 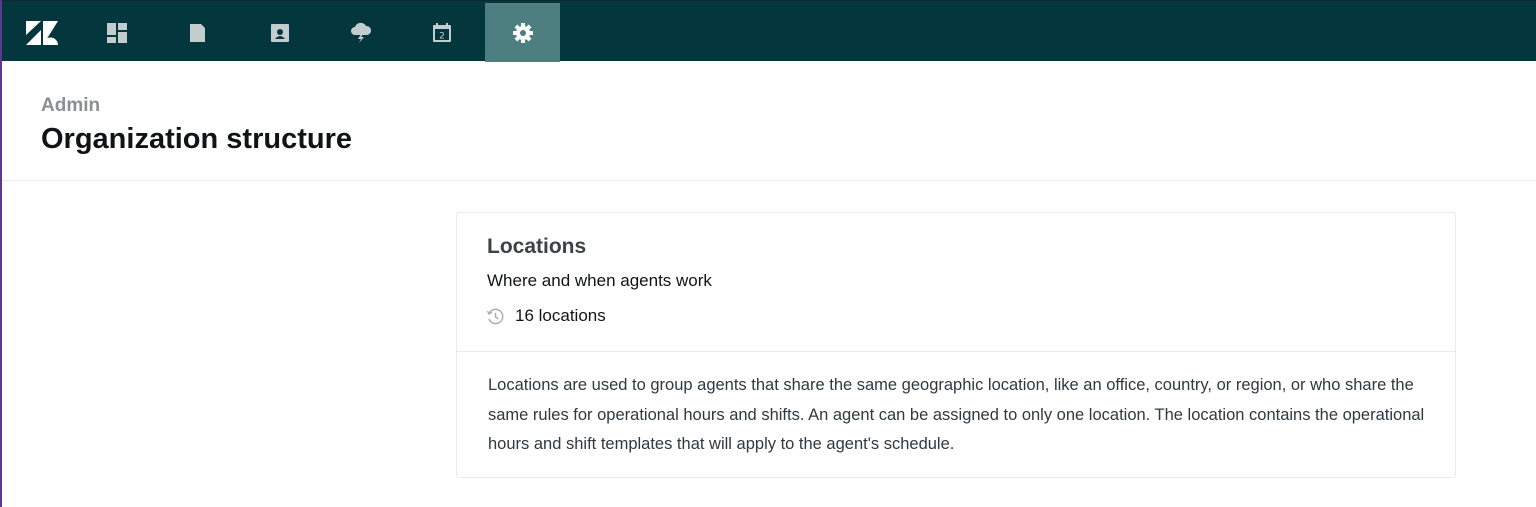 What do you see at coordinates (599, 280) in the screenshot?
I see `card-subtitle: Where and when agents work` at bounding box center [599, 280].